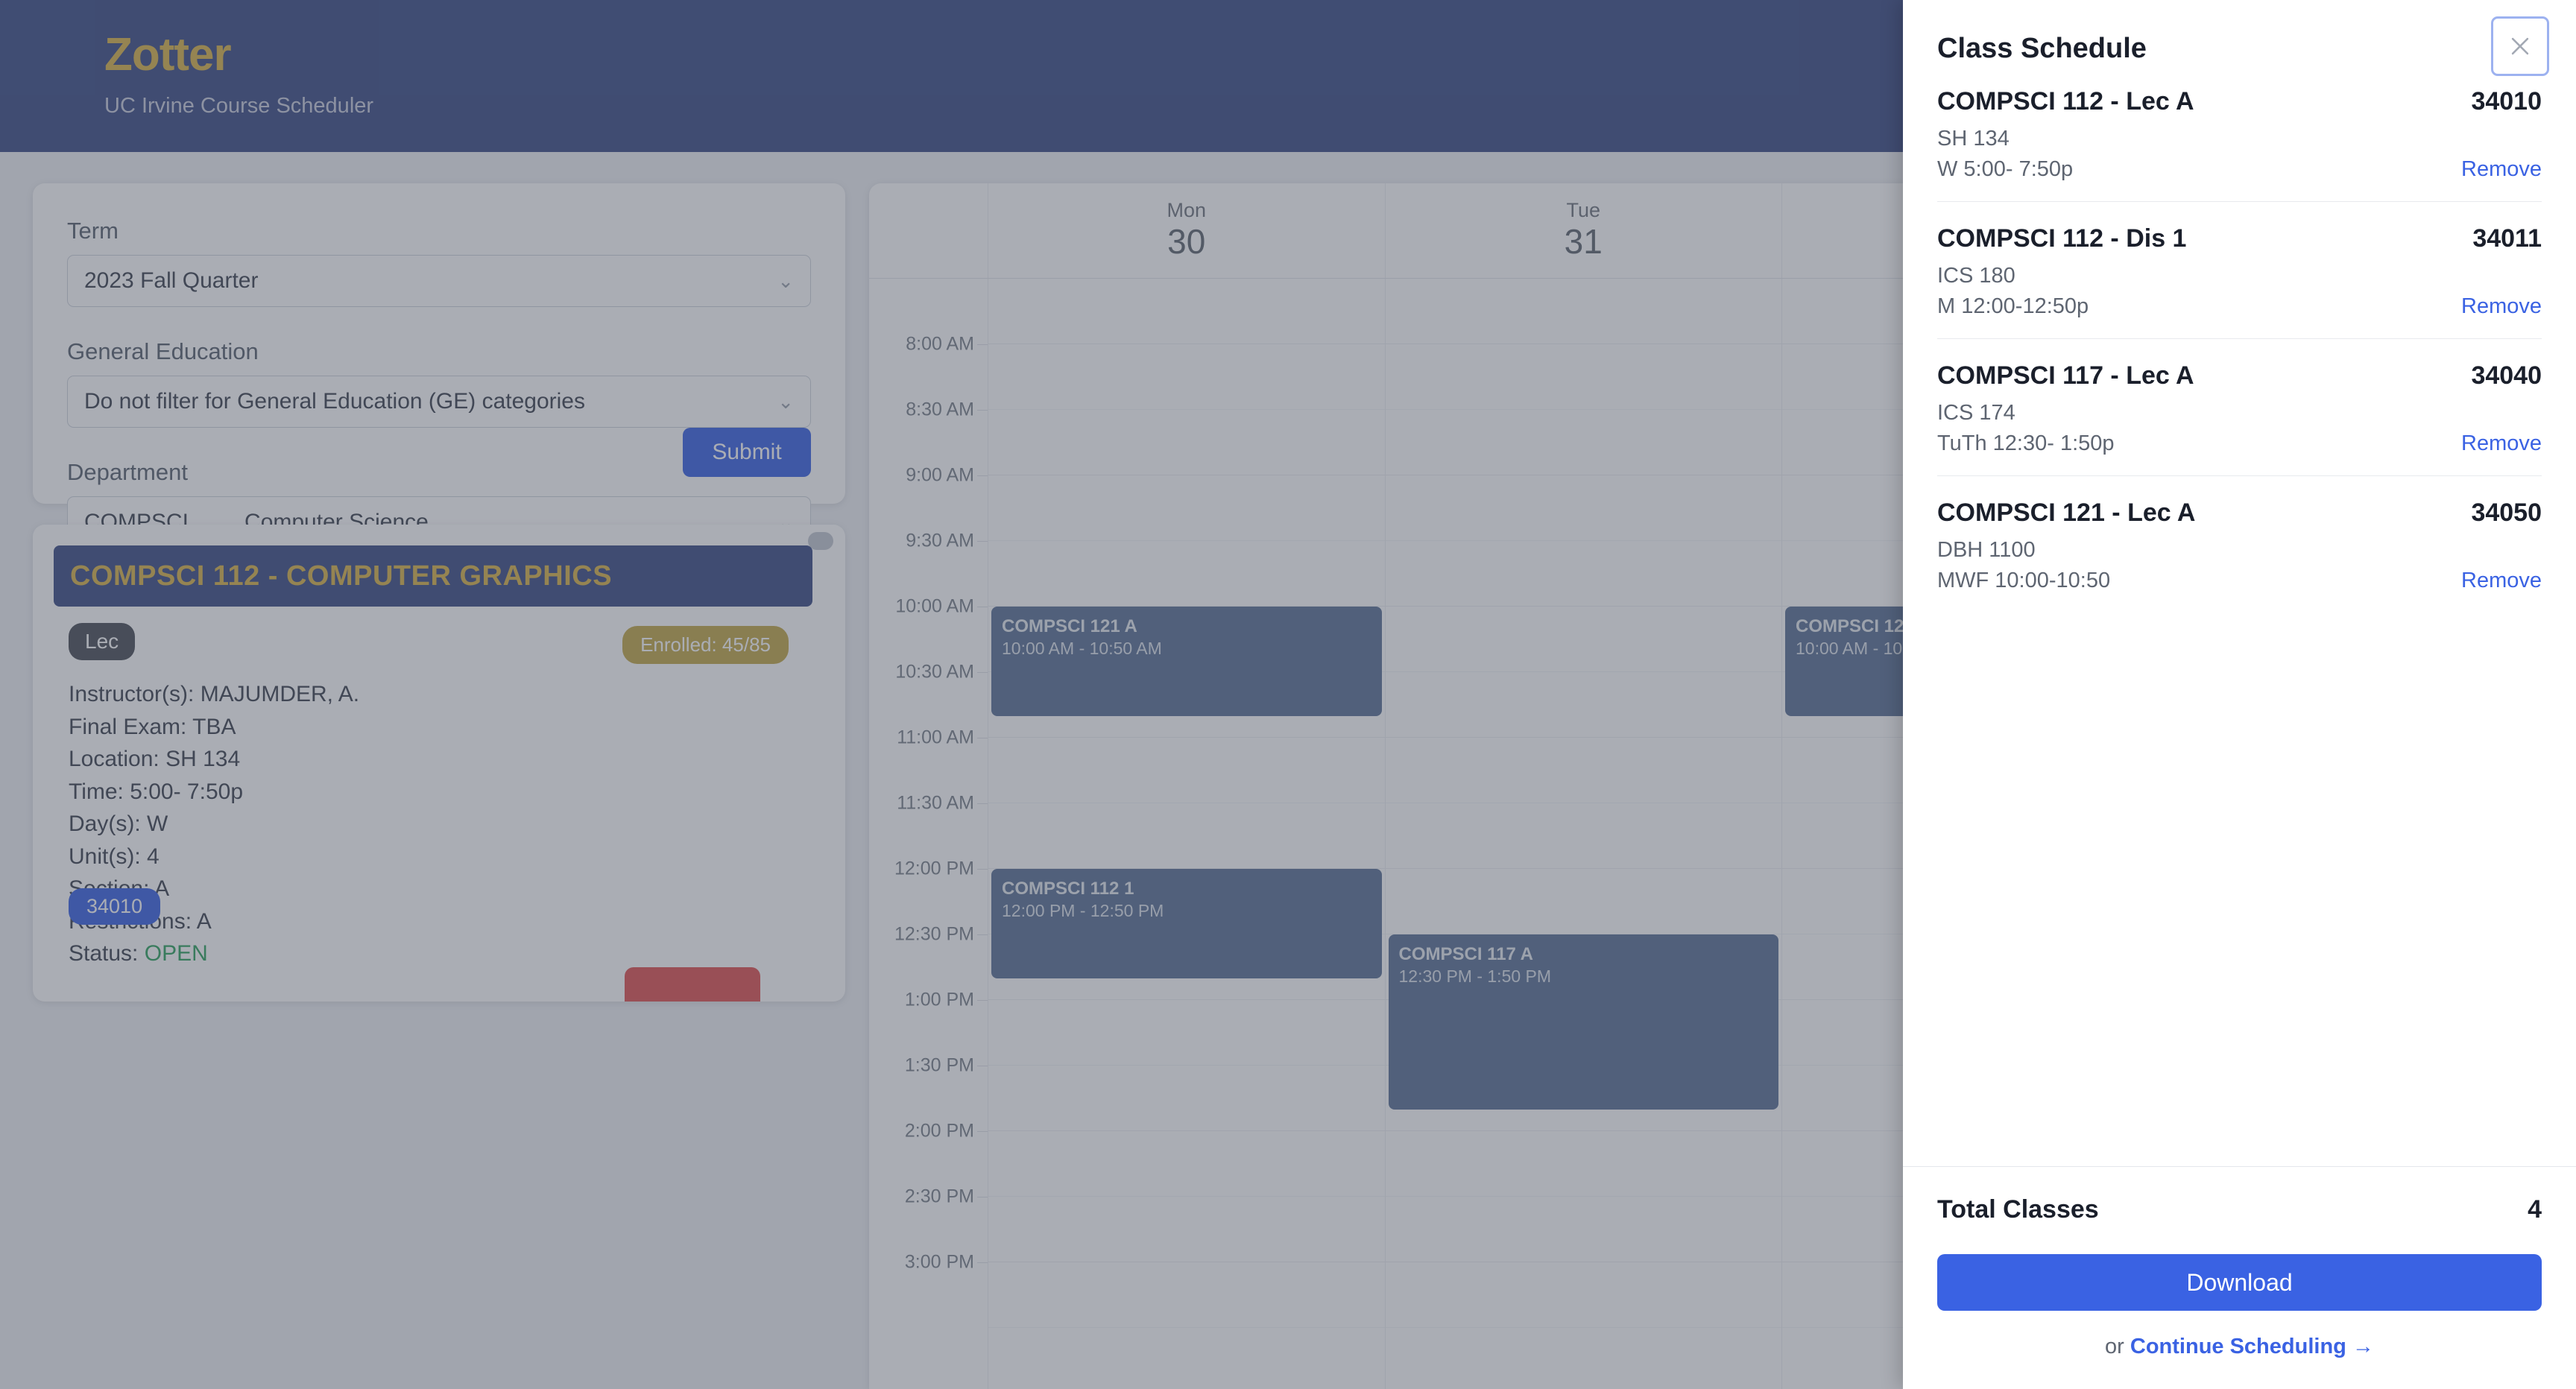 The height and width of the screenshot is (1389, 2576). Describe the element at coordinates (2066, 513) in the screenshot. I see `class-item-name: COMPSCI 121 - Lec A` at that location.